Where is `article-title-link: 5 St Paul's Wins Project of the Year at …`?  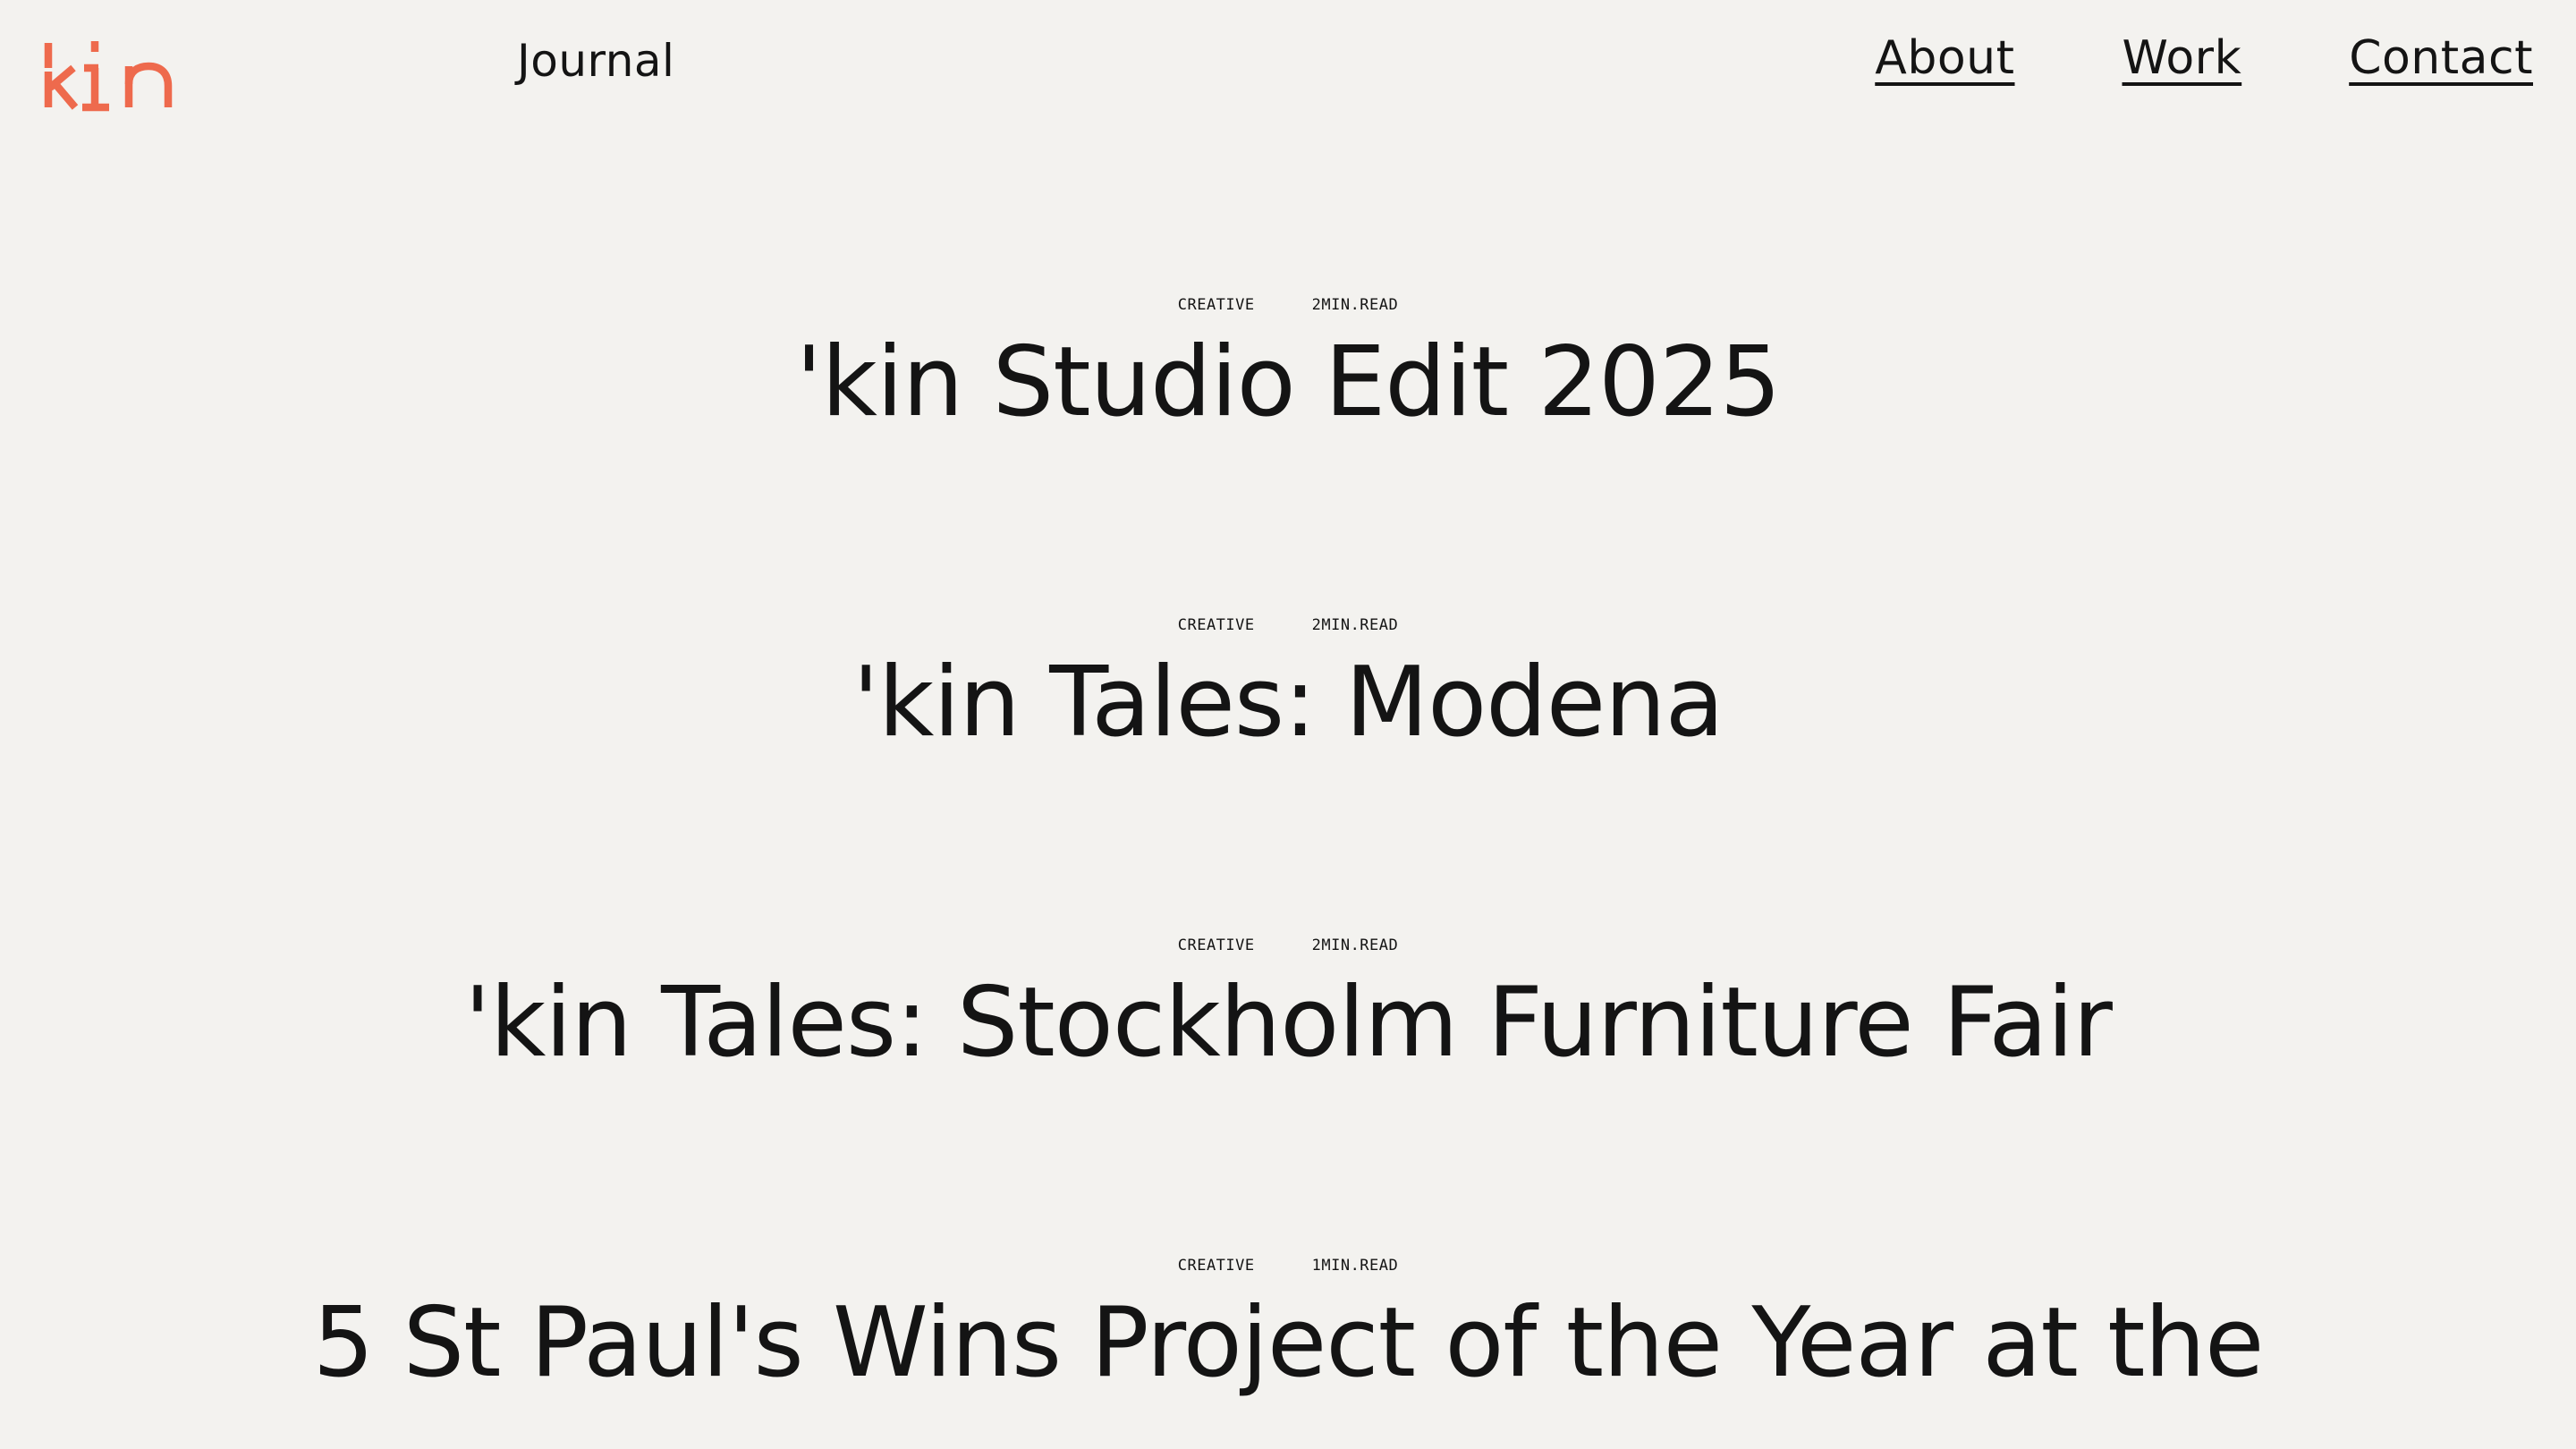
article-title-link: 5 St Paul's Wins Project of the Year at … is located at coordinates (1289, 1343).